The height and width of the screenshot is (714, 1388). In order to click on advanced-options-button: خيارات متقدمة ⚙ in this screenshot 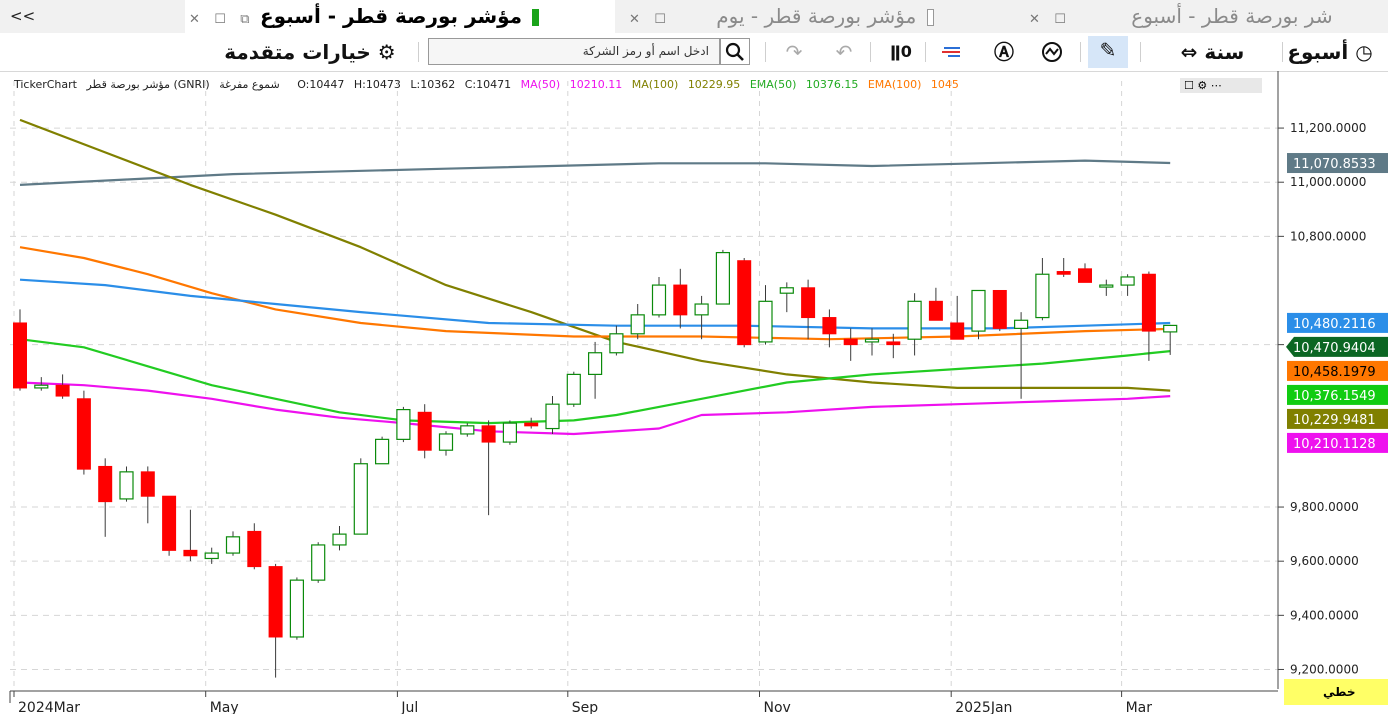, I will do `click(310, 52)`.